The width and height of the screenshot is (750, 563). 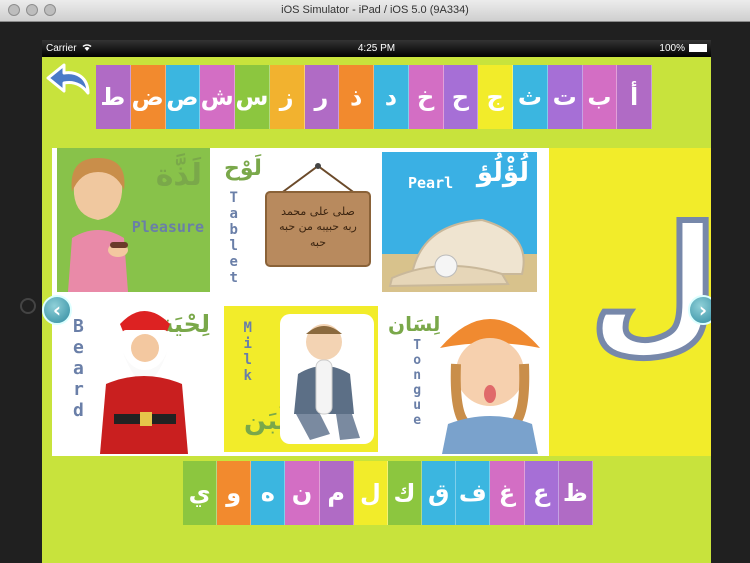 What do you see at coordinates (322, 97) in the screenshot?
I see `top-letter-tile: ر` at bounding box center [322, 97].